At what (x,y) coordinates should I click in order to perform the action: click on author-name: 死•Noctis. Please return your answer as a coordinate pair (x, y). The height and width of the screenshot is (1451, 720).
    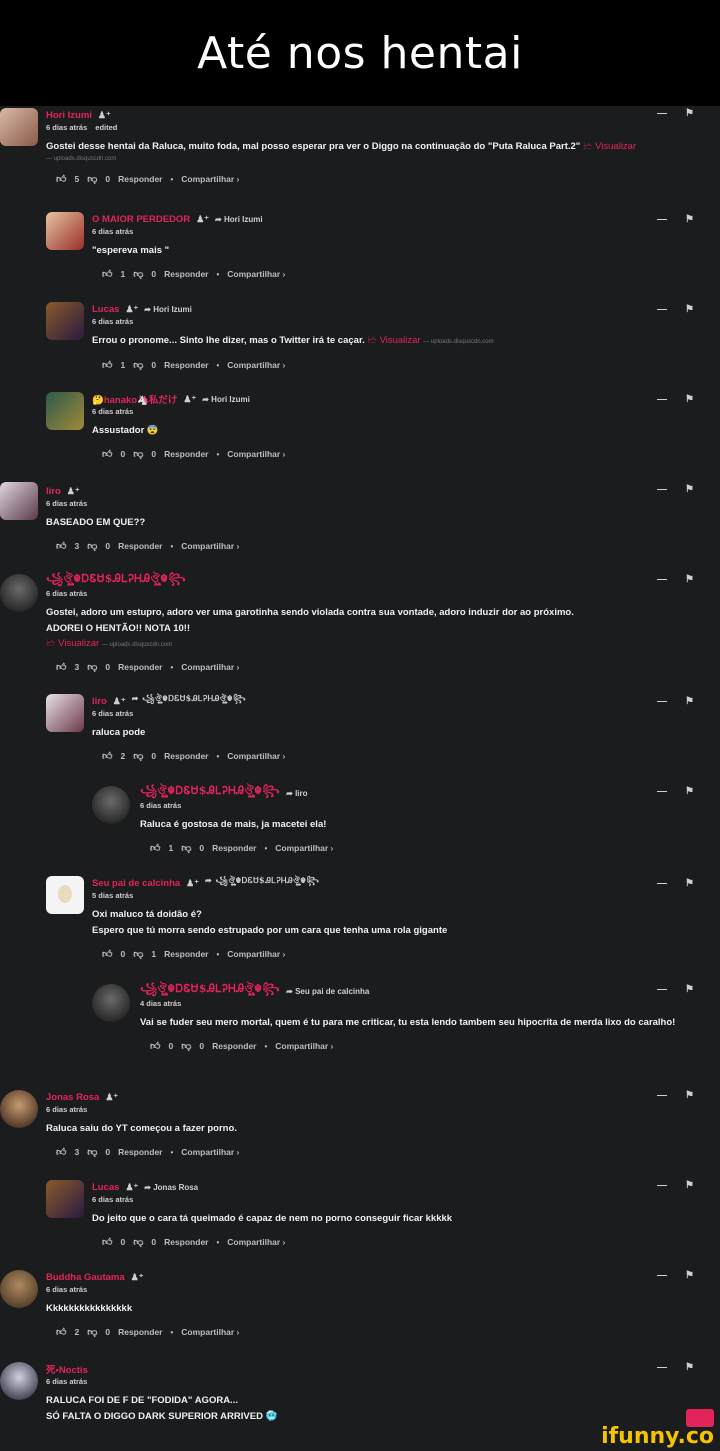
    Looking at the image, I should click on (67, 1369).